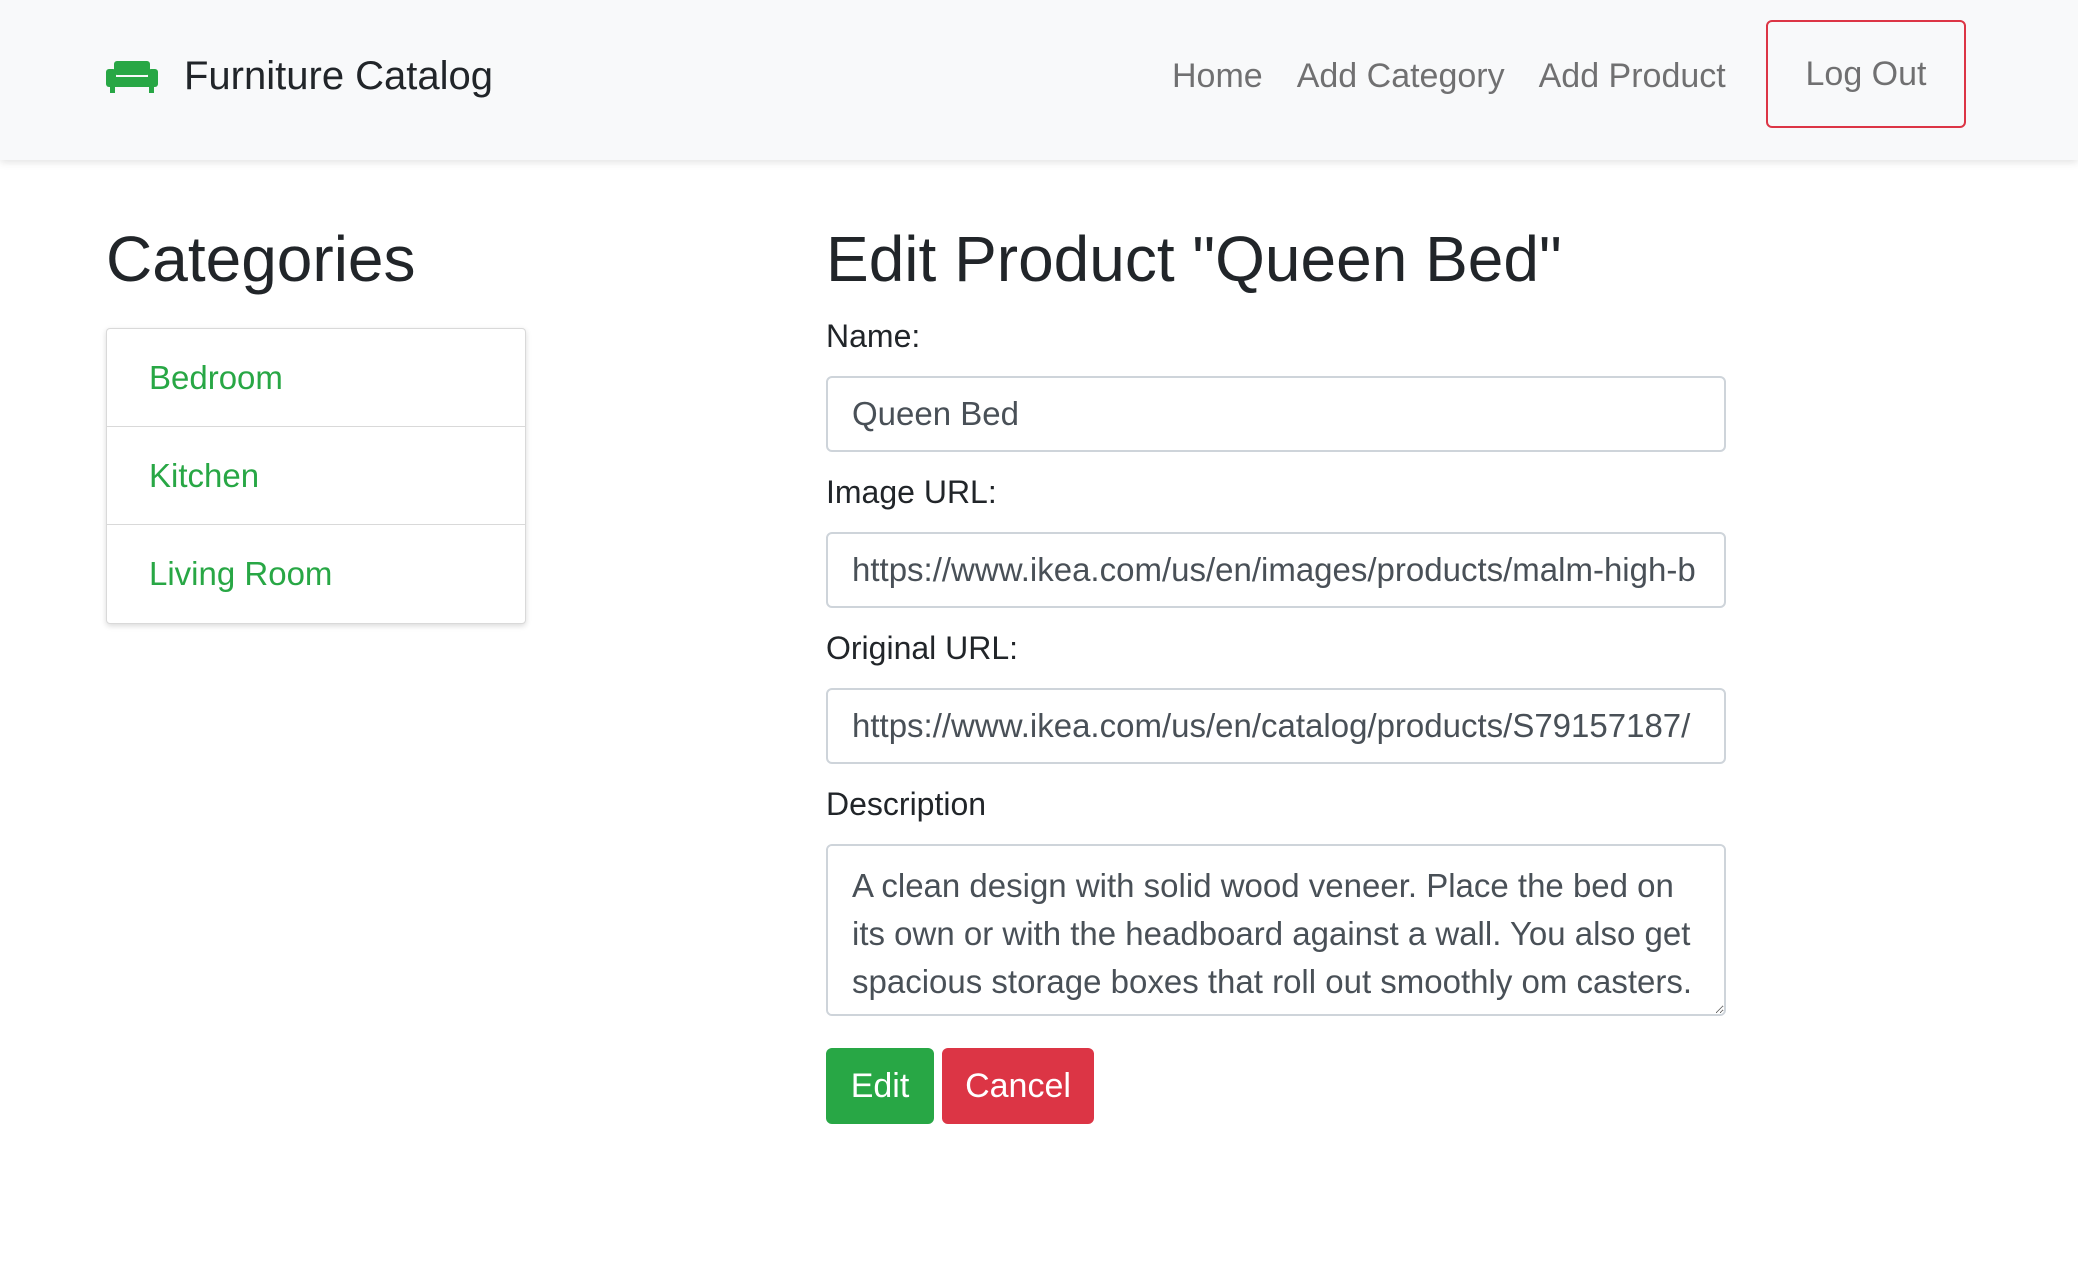 Image resolution: width=2078 pixels, height=1266 pixels. What do you see at coordinates (1276, 414) in the screenshot?
I see `name-input` at bounding box center [1276, 414].